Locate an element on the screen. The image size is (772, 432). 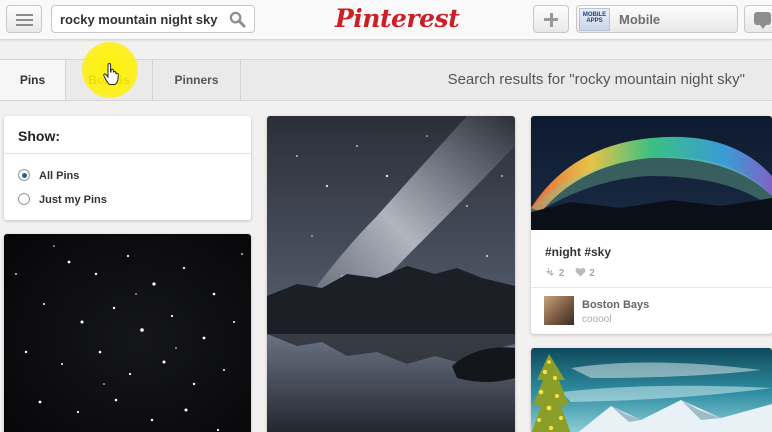
radio-just-my-pins is located at coordinates (24, 199).